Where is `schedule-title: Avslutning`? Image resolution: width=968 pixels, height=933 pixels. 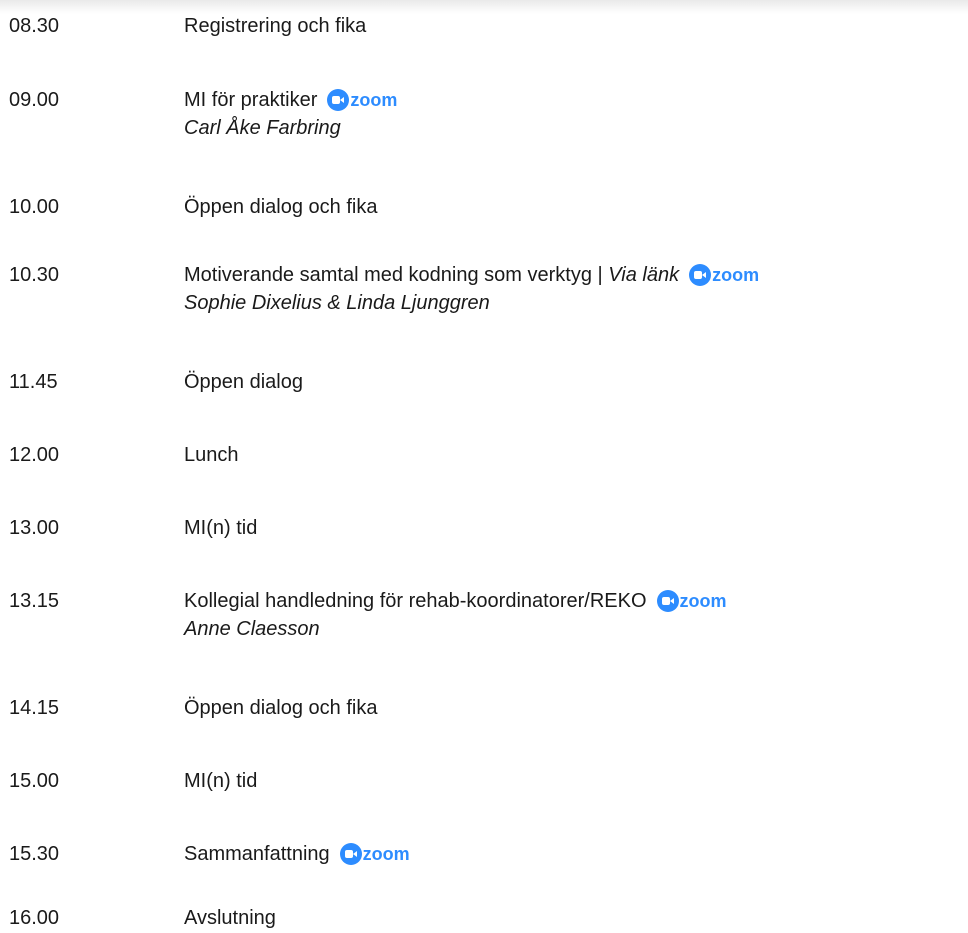 schedule-title: Avslutning is located at coordinates (230, 918).